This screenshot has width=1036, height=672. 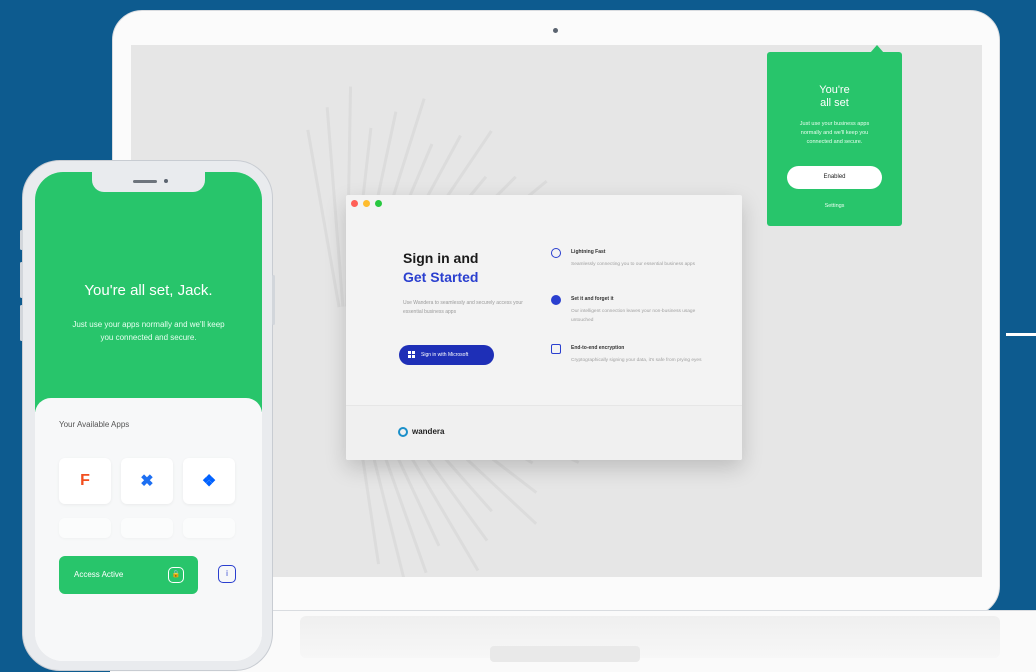 What do you see at coordinates (556, 300) in the screenshot?
I see `globe-icon` at bounding box center [556, 300].